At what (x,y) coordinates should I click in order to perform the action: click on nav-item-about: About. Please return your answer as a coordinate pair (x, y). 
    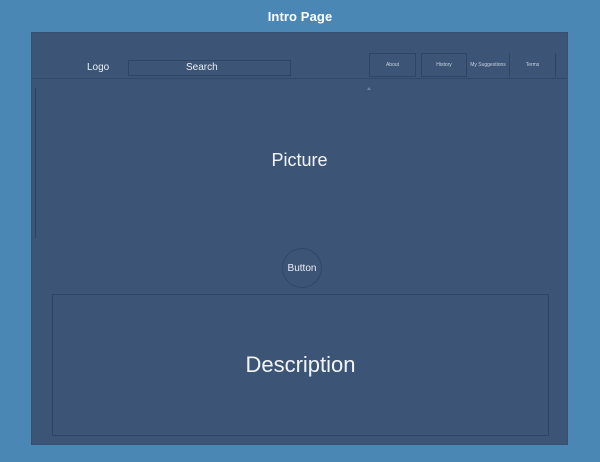
    Looking at the image, I should click on (392, 65).